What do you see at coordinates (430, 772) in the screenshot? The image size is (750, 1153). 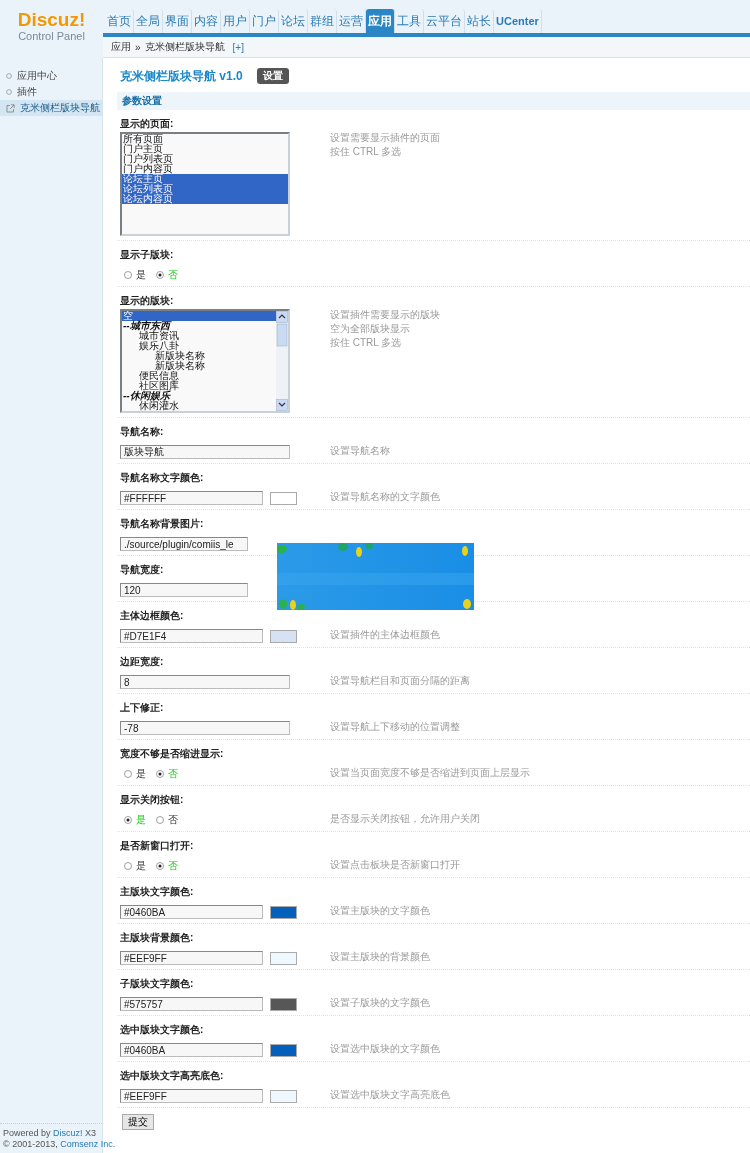 I see `hint-text: 设置当页面宽度不够是否缩进到页面上层显示` at bounding box center [430, 772].